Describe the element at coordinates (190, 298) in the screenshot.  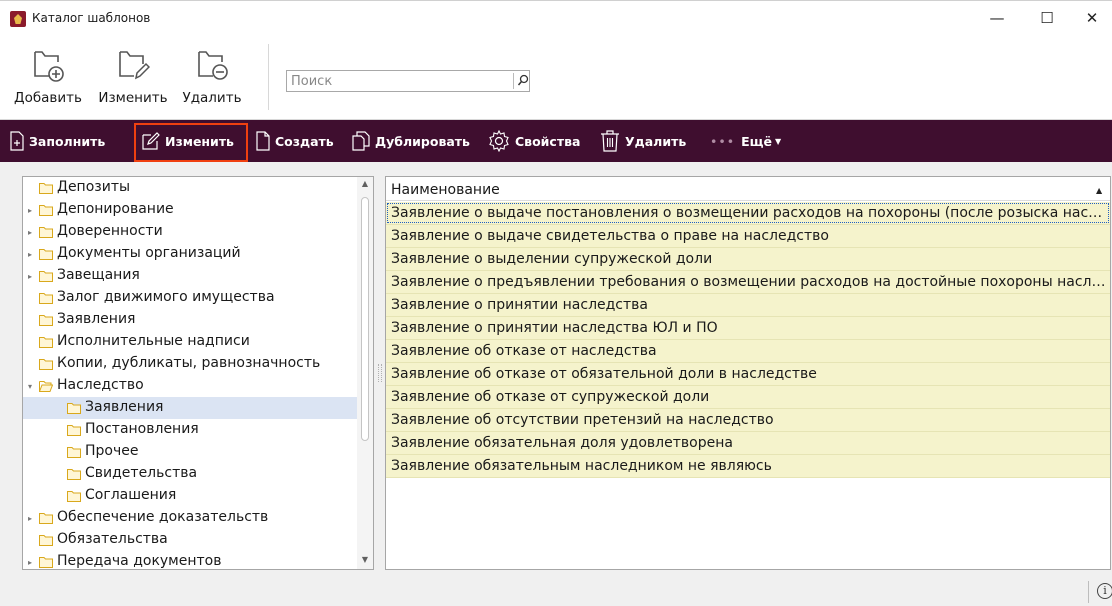
I see `tree-item: Залог движимого имущества` at that location.